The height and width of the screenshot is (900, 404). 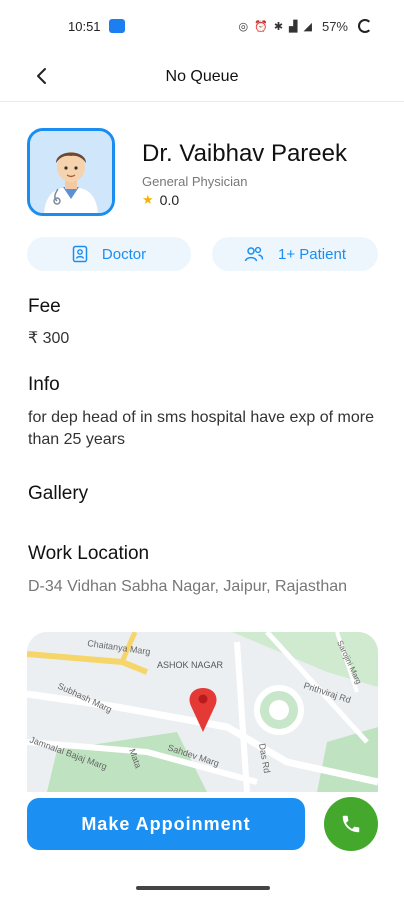 What do you see at coordinates (166, 824) in the screenshot?
I see `make-appointment-button: Make Appoinment` at bounding box center [166, 824].